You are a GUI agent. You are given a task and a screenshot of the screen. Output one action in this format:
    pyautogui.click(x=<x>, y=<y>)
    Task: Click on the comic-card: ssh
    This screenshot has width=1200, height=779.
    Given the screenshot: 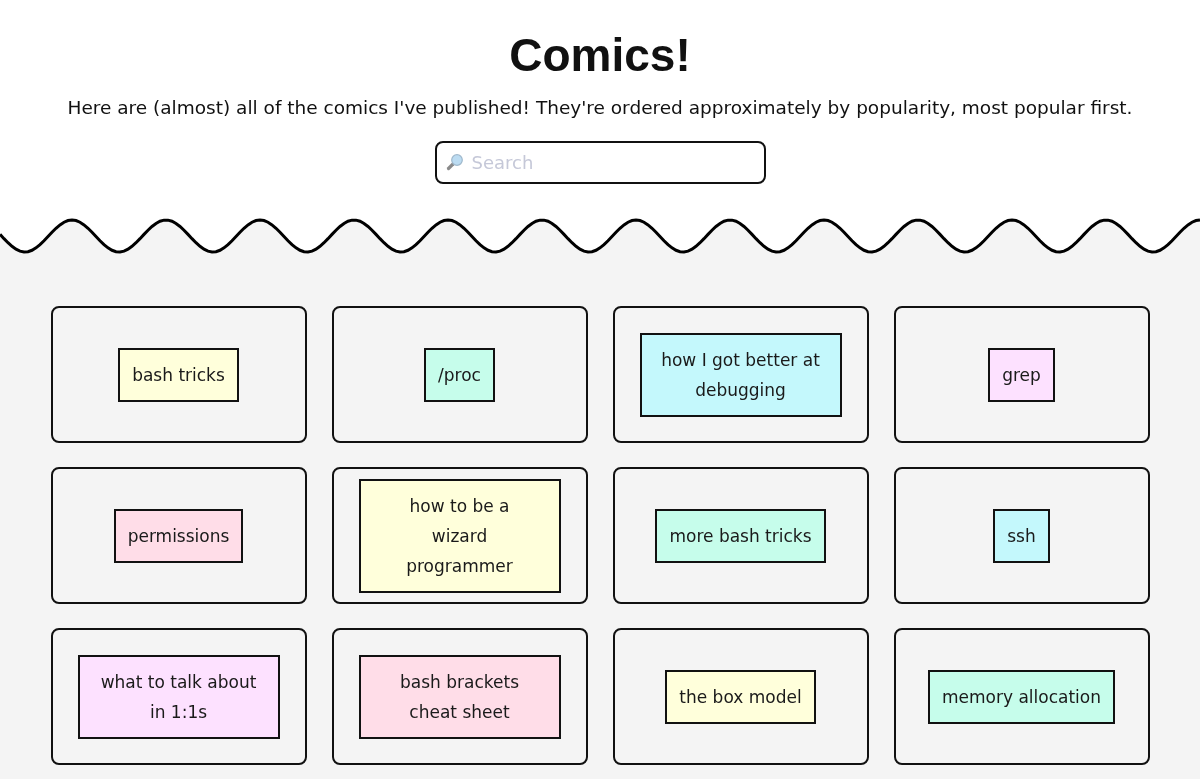 What is the action you would take?
    pyautogui.click(x=1021, y=535)
    